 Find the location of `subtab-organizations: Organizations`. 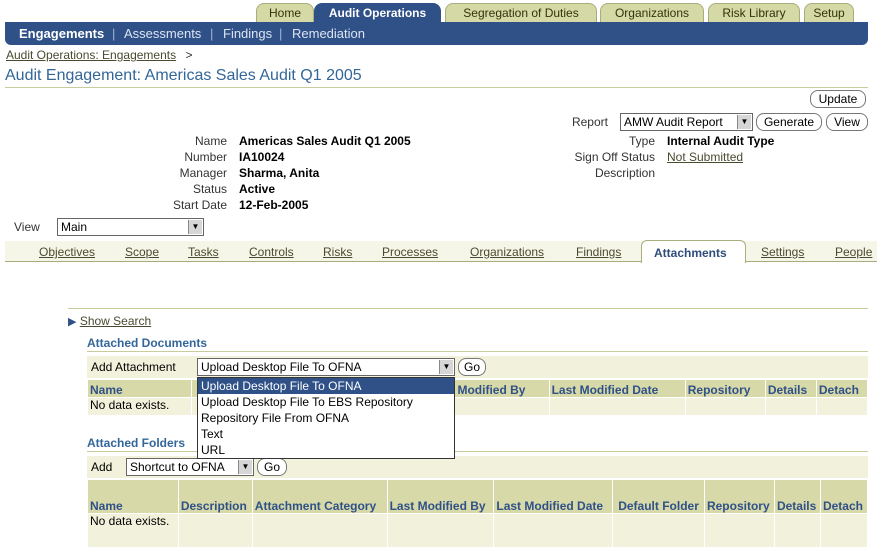

subtab-organizations: Organizations is located at coordinates (507, 252).